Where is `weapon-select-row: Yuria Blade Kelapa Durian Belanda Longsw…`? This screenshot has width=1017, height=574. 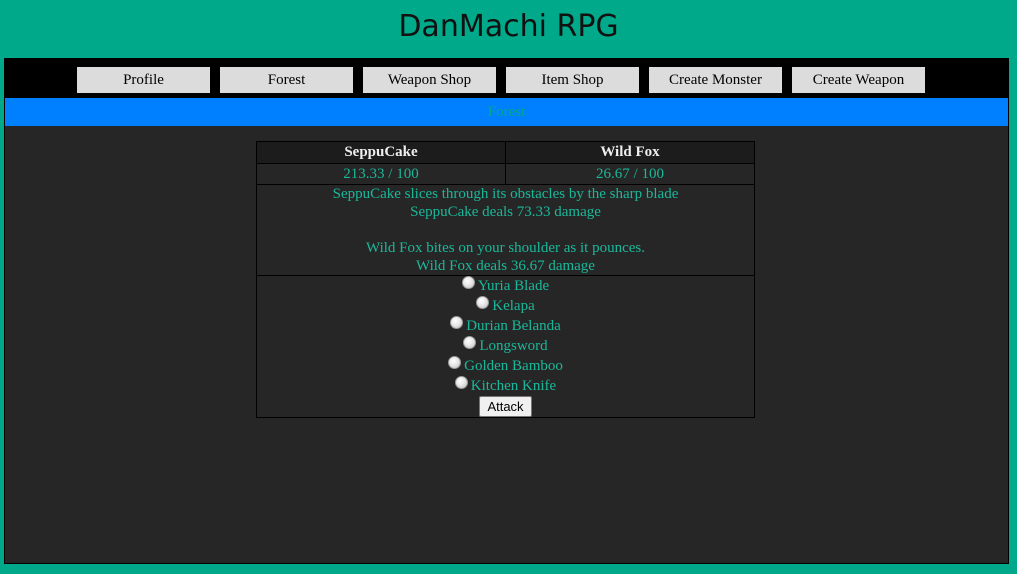 weapon-select-row: Yuria Blade Kelapa Durian Belanda Longsw… is located at coordinates (505, 346).